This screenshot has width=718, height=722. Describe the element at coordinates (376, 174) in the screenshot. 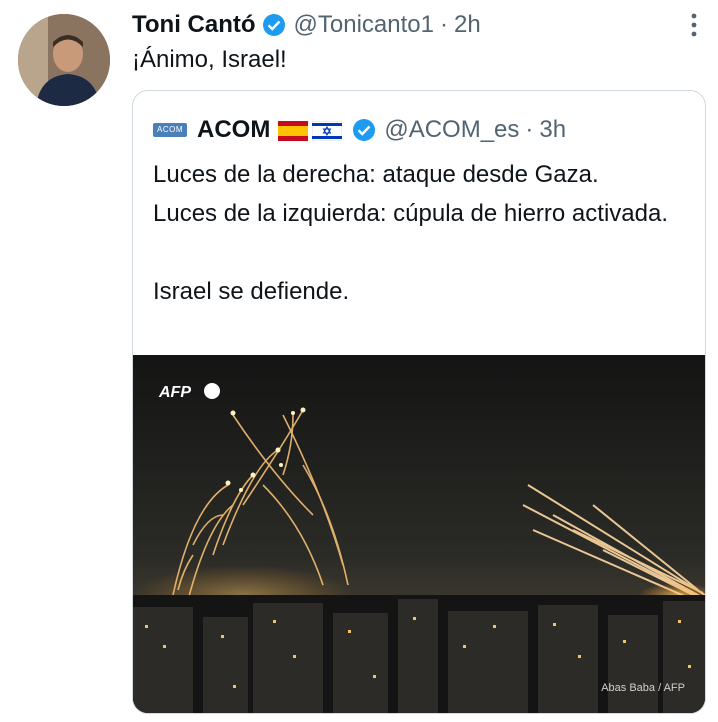

I see `quoted-line: Luces de la derecha: ataque desde Gaza.` at that location.